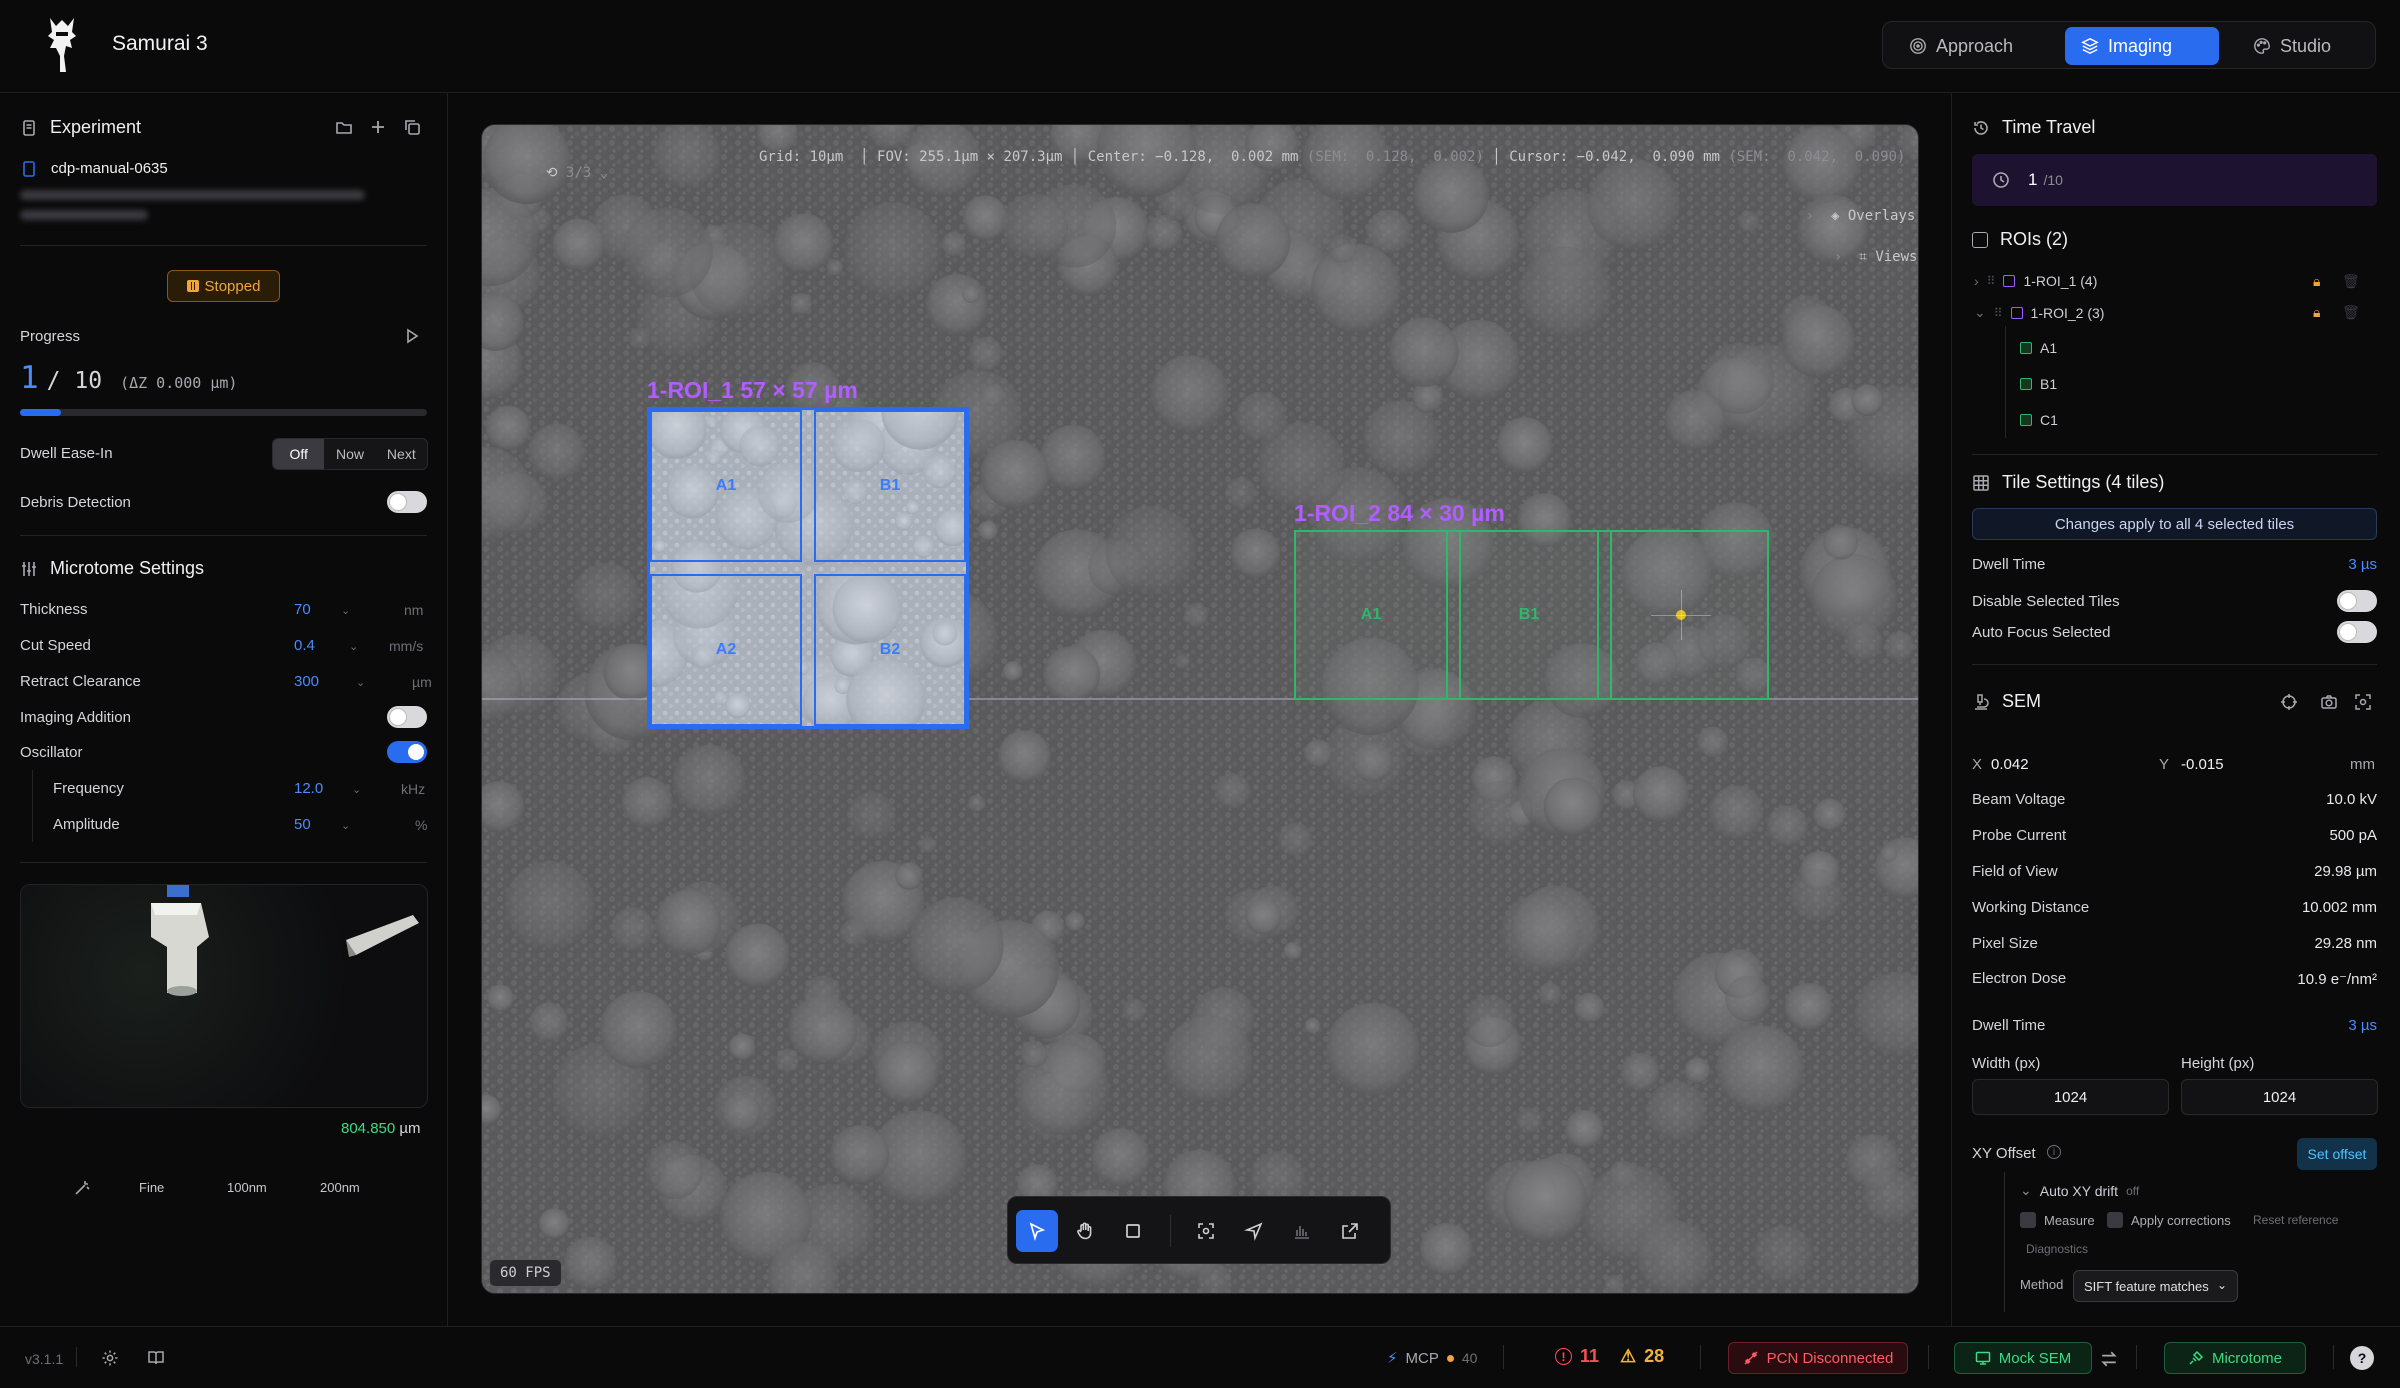 Image resolution: width=2400 pixels, height=1388 pixels. What do you see at coordinates (1037, 1231) in the screenshot?
I see `select-tool-button` at bounding box center [1037, 1231].